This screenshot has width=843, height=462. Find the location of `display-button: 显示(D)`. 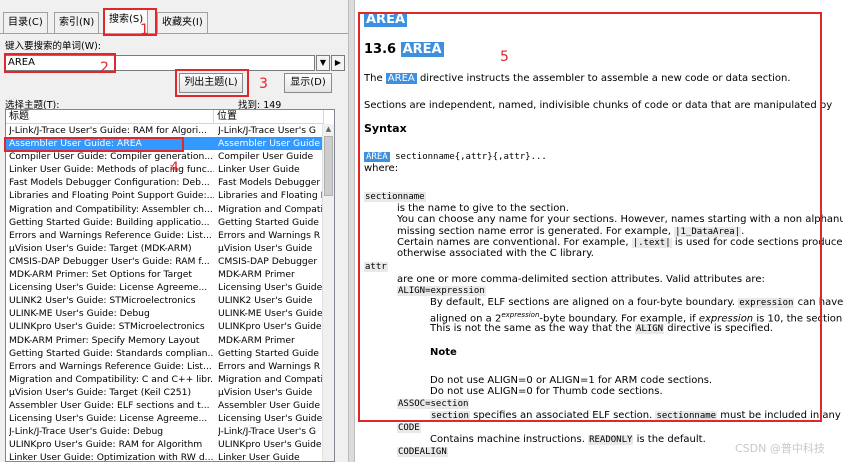

display-button: 显示(D) is located at coordinates (308, 83).